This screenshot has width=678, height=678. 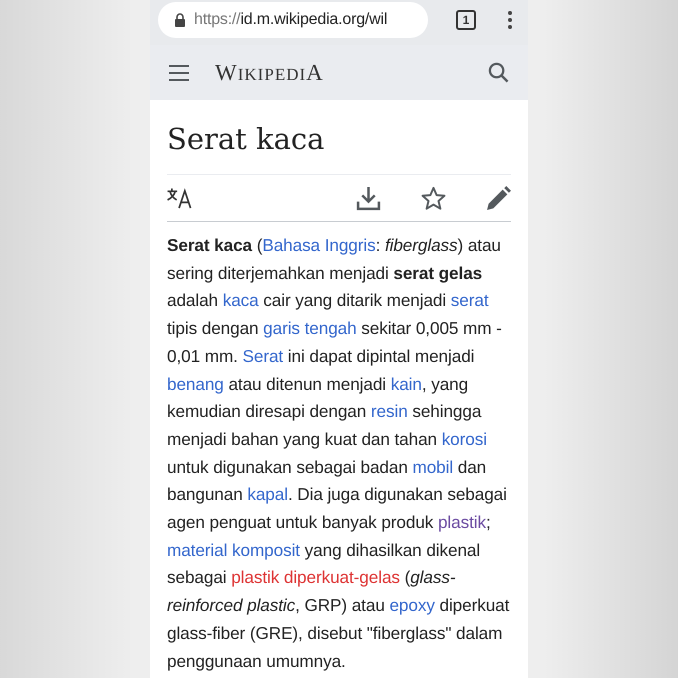 I want to click on tab-count-button: 1, so click(x=466, y=20).